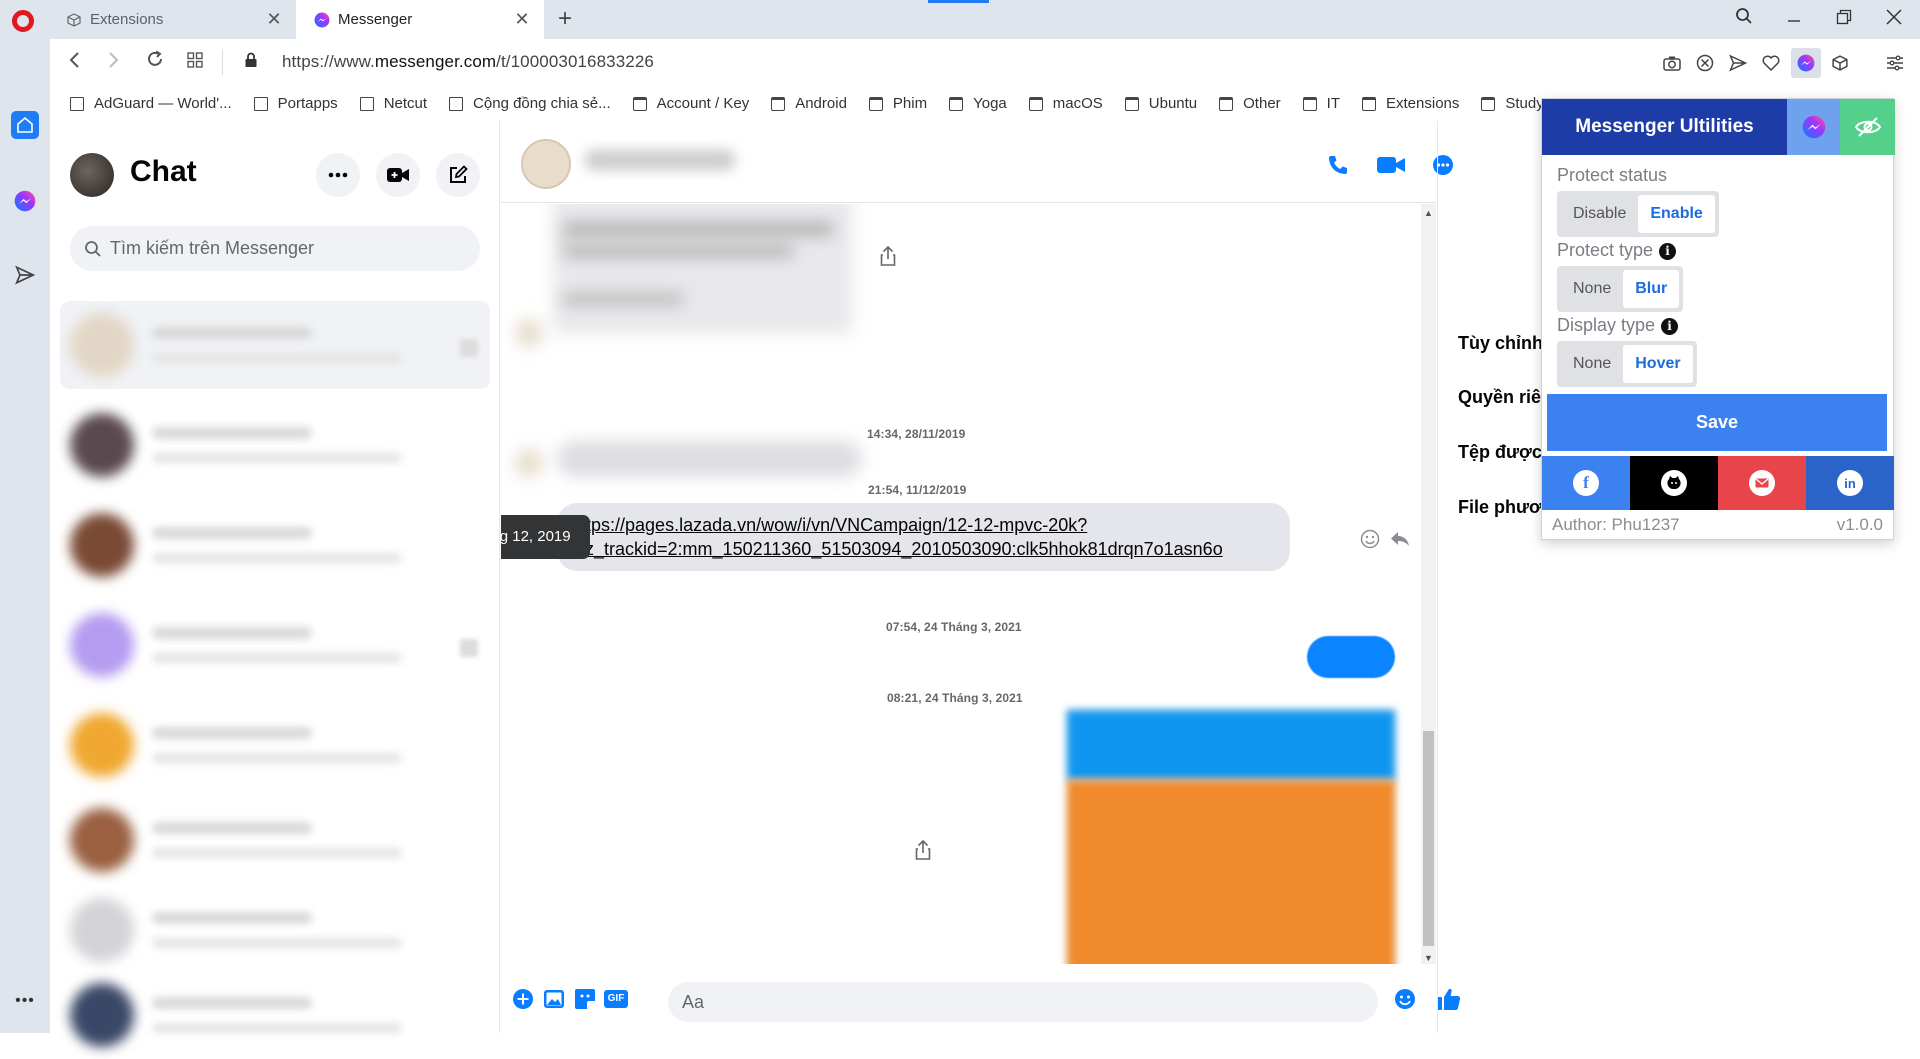 This screenshot has height=1059, width=1920. What do you see at coordinates (1065, 103) in the screenshot?
I see `bookmark-folder: macOS` at bounding box center [1065, 103].